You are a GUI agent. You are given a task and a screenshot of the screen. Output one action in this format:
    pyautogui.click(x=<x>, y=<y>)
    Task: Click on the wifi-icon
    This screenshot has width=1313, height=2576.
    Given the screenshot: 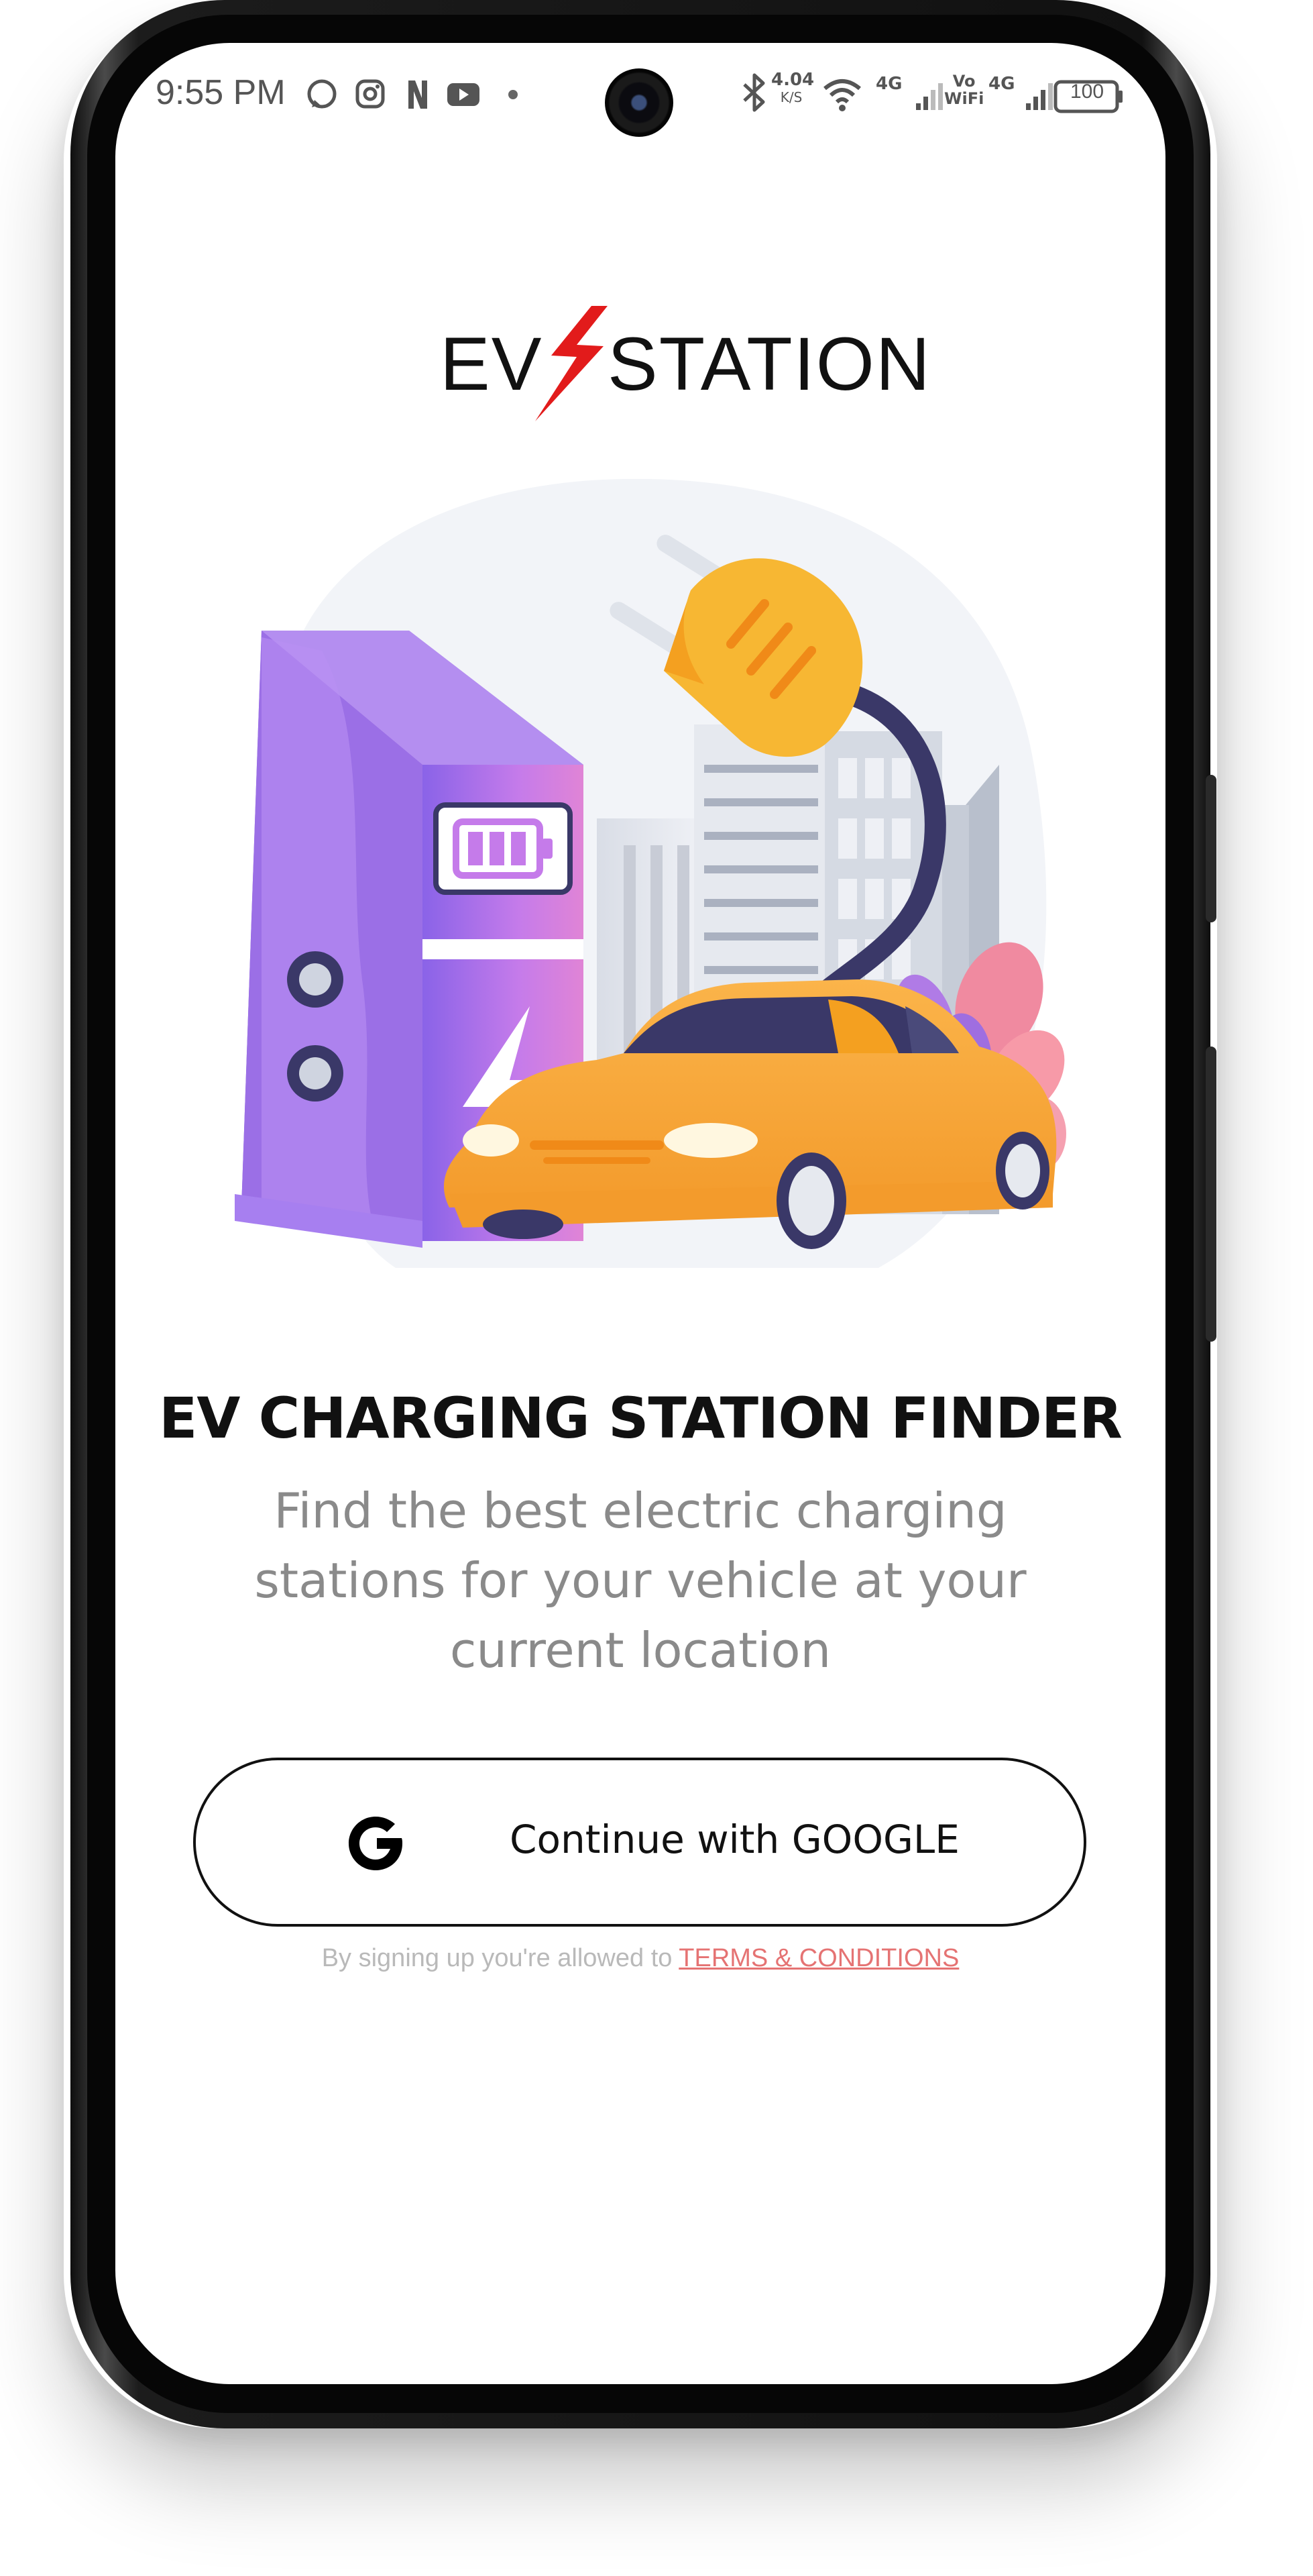 What is the action you would take?
    pyautogui.click(x=842, y=95)
    